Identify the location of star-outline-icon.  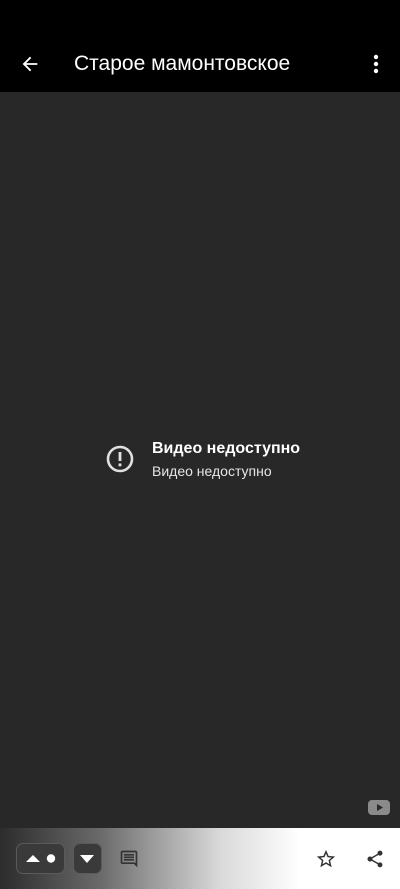
(326, 858).